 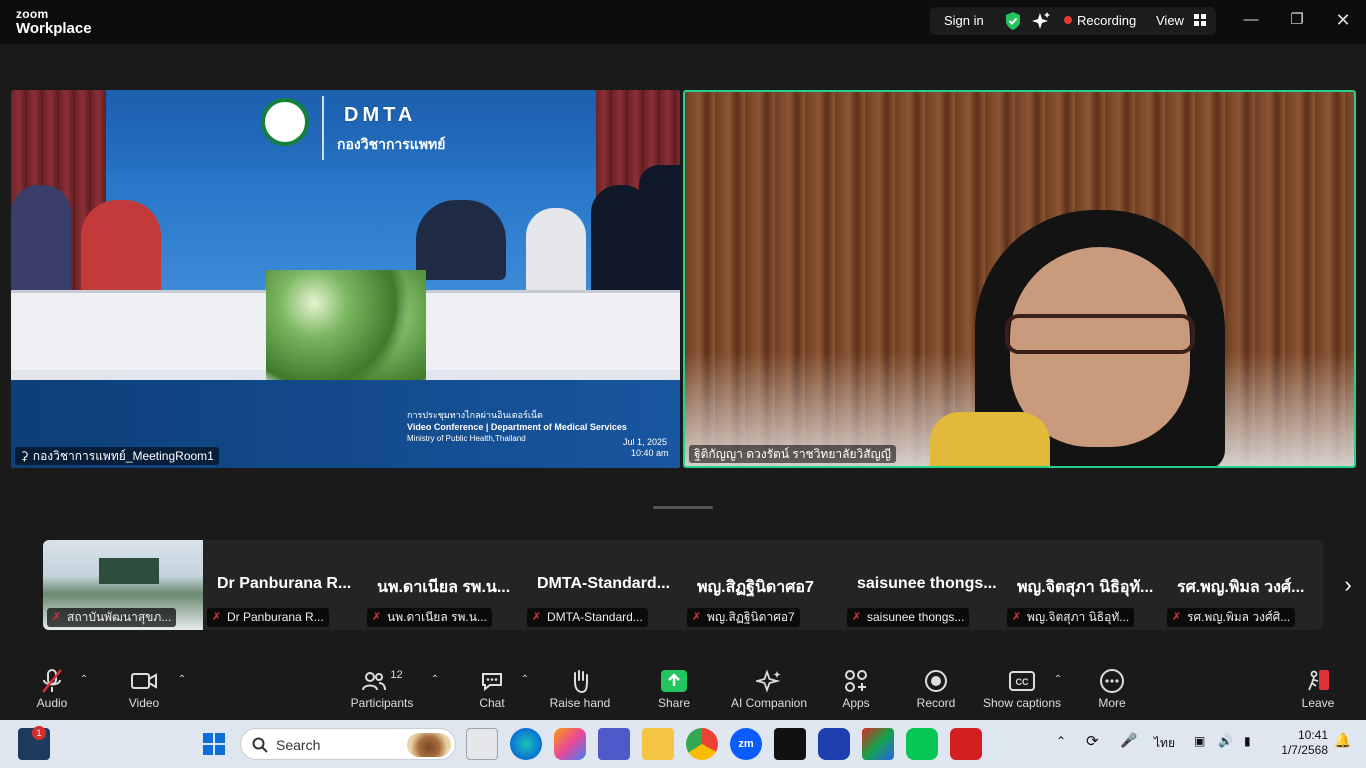 I want to click on more-icon, so click(x=1112, y=681).